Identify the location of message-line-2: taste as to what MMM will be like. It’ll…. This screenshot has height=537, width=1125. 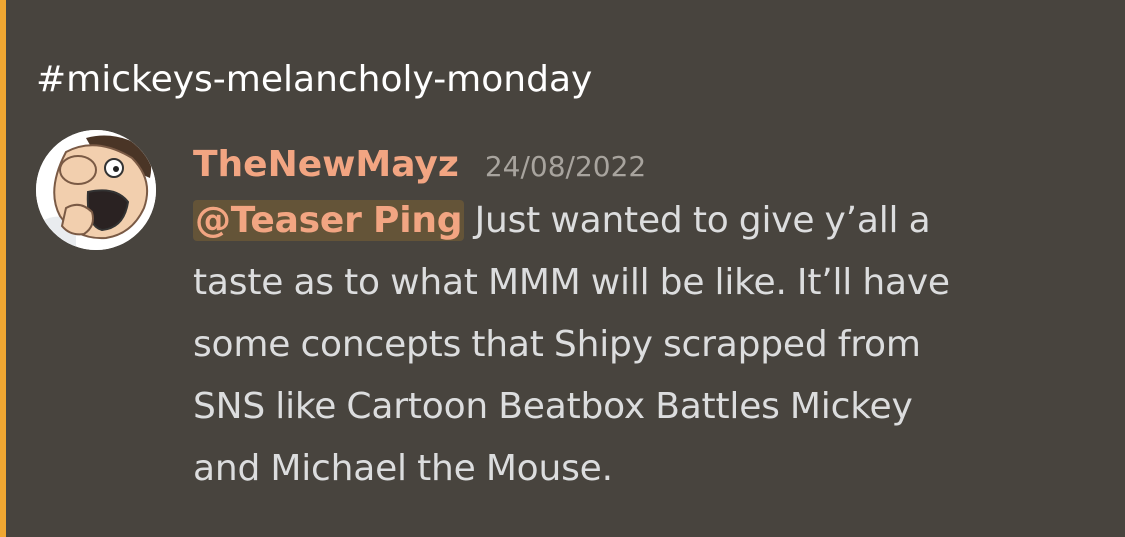
(571, 282).